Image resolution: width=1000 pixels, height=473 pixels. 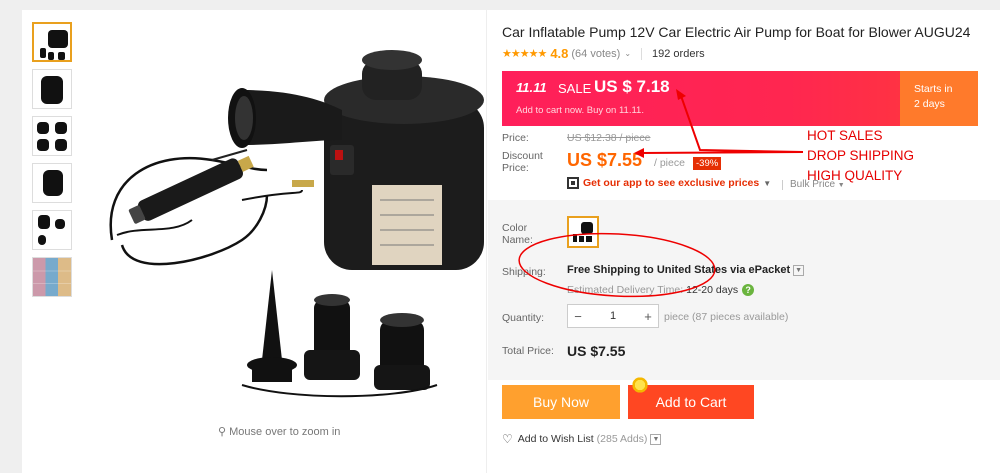 I want to click on wishlist-link: ♡ Add to Wish List (285 Adds) ▼, so click(x=582, y=439).